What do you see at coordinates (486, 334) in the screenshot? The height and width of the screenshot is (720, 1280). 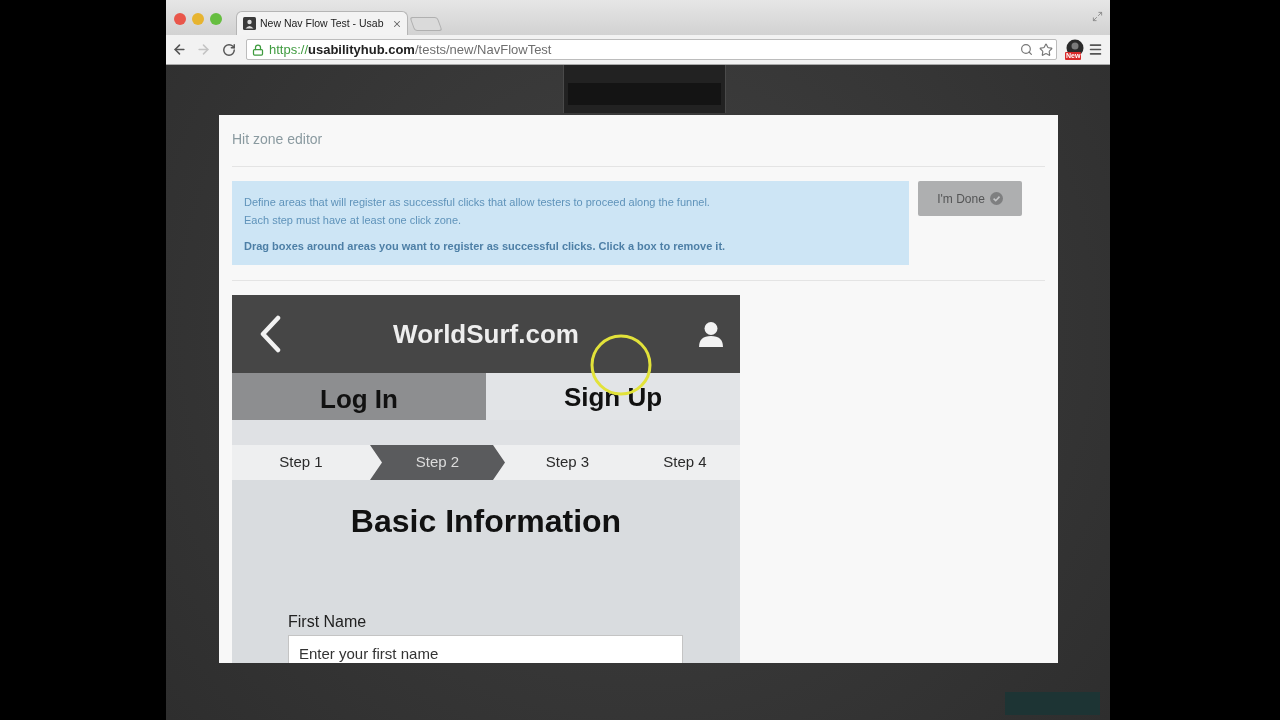 I see `site-title: WorldSurf.com` at bounding box center [486, 334].